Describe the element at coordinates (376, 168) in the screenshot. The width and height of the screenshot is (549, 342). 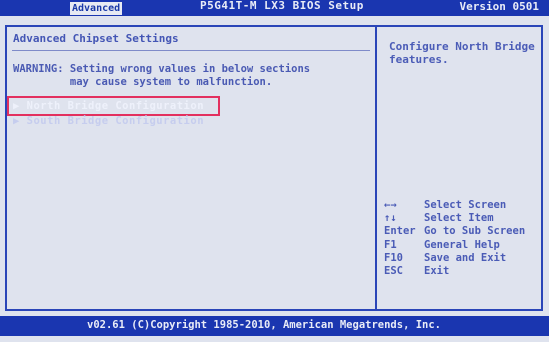
I see `panel-divider` at that location.